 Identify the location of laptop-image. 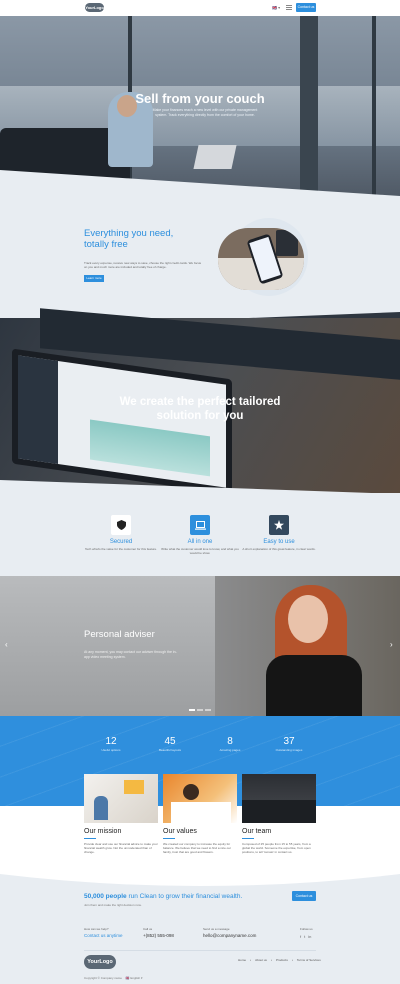
(215, 157).